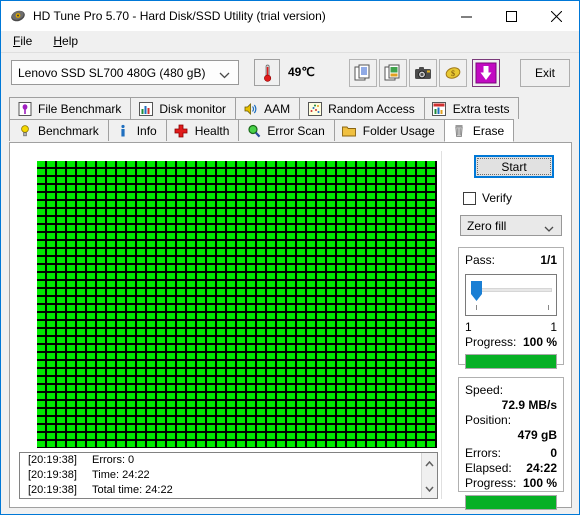 This screenshot has height=515, width=580. What do you see at coordinates (125, 72) in the screenshot?
I see `drive-select: Lenovo SSD SL700 480G (480 gB)` at bounding box center [125, 72].